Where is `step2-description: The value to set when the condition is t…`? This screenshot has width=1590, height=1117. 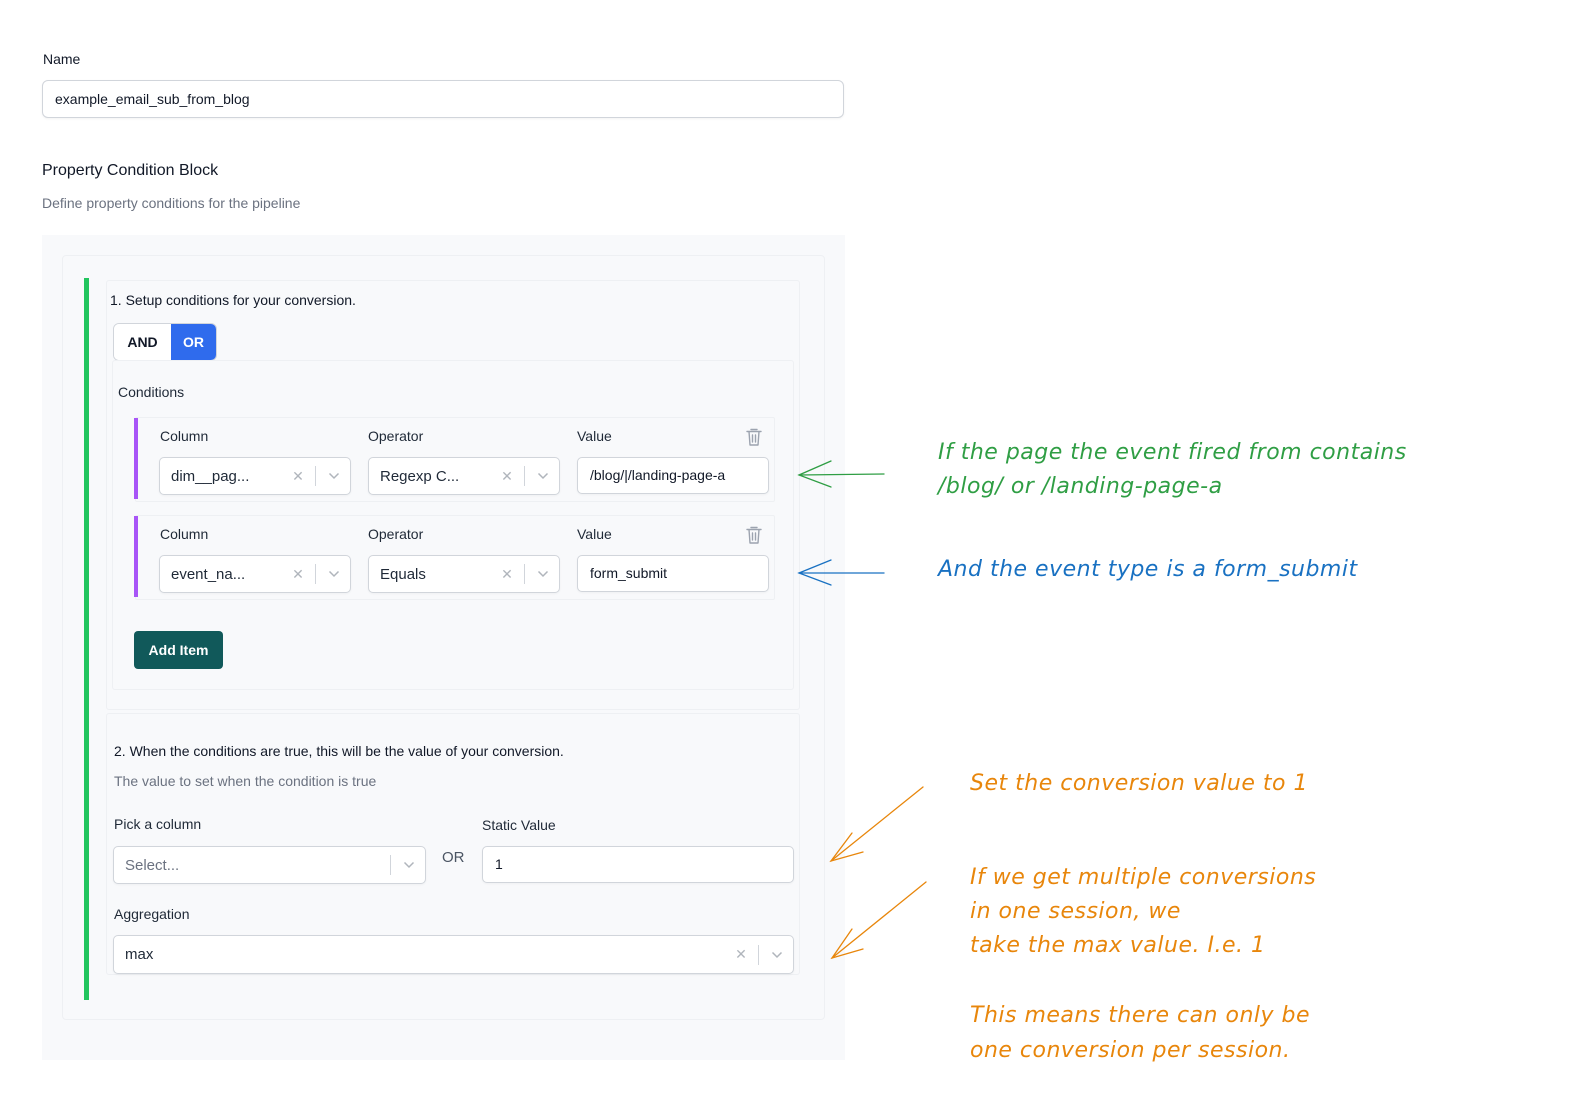
step2-description: The value to set when the condition is t… is located at coordinates (245, 781).